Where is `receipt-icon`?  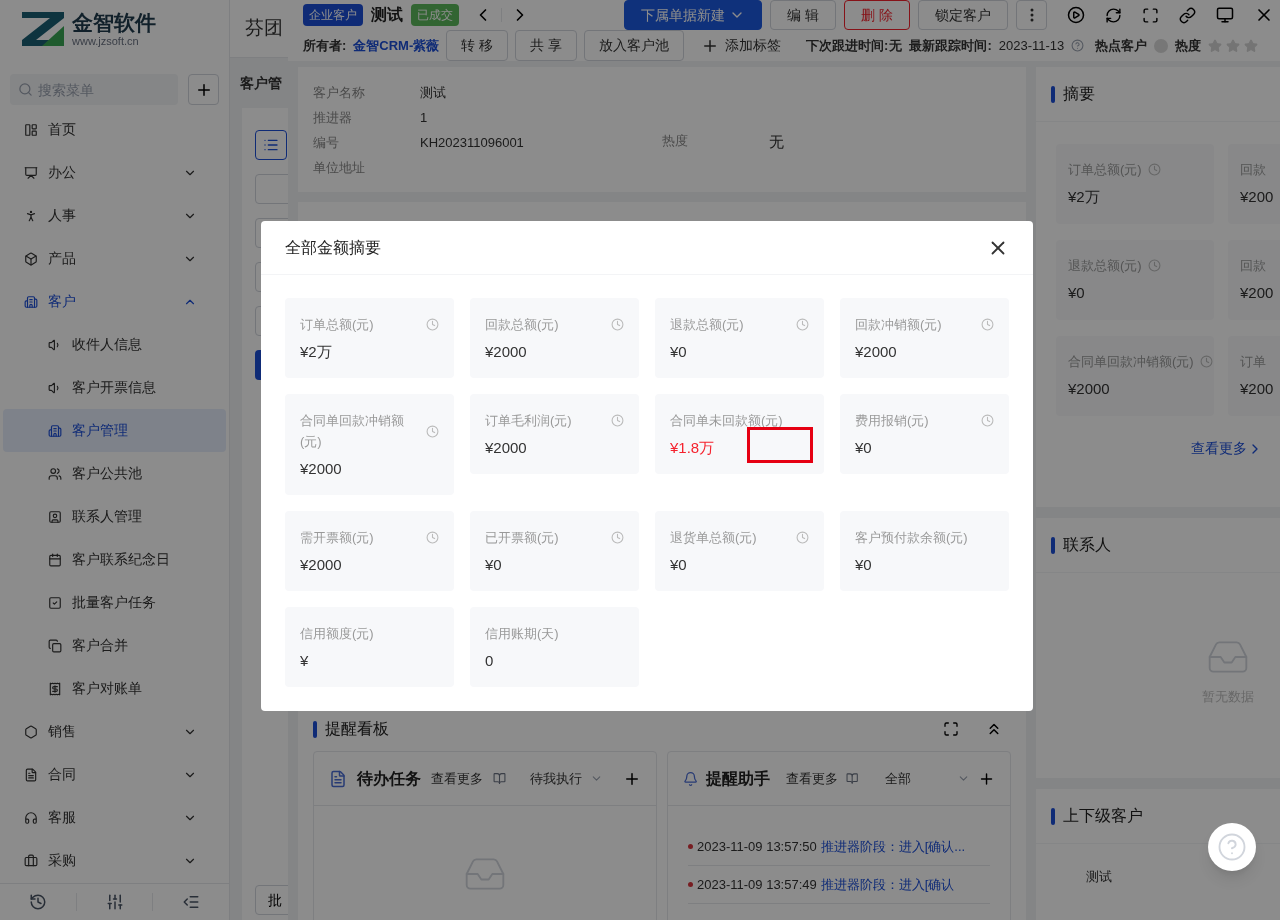 receipt-icon is located at coordinates (55, 688).